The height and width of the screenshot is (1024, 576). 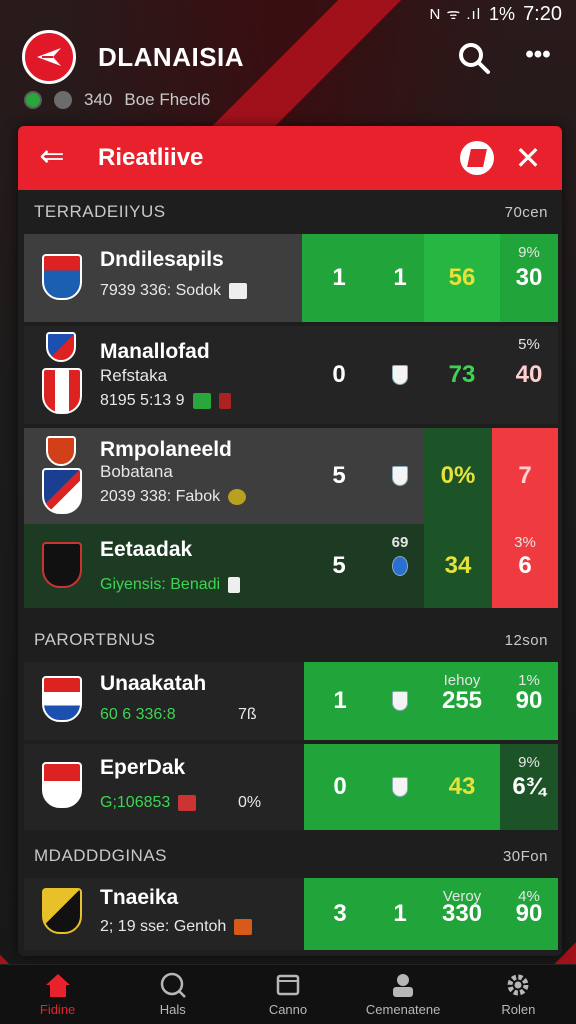 What do you see at coordinates (291, 701) in the screenshot?
I see `match-row: Unaakatah 60 6 336:8 7ß 1 Iehoy 255 1% 90` at bounding box center [291, 701].